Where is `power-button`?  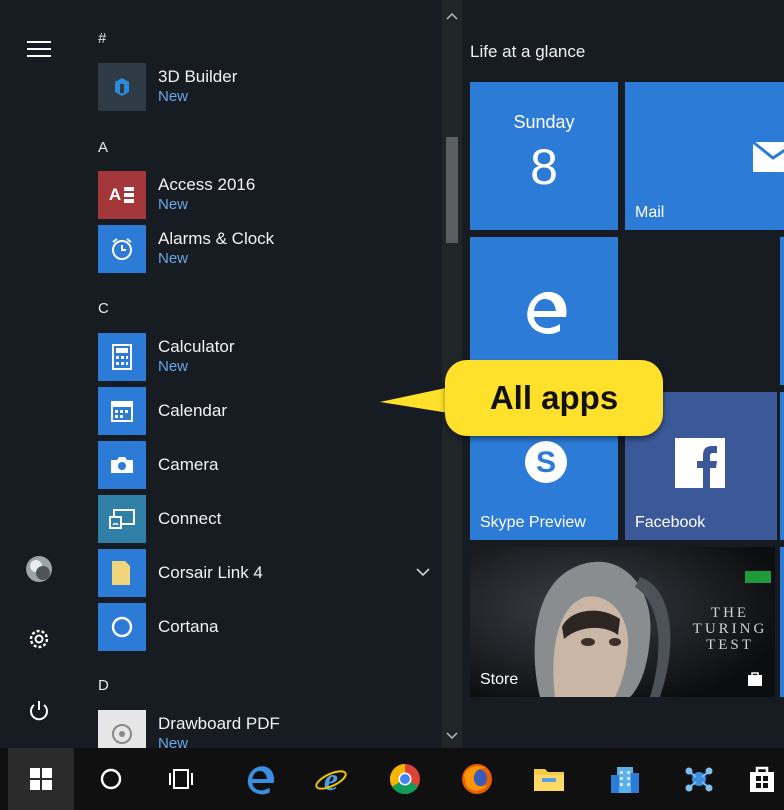
power-button is located at coordinates (39, 711).